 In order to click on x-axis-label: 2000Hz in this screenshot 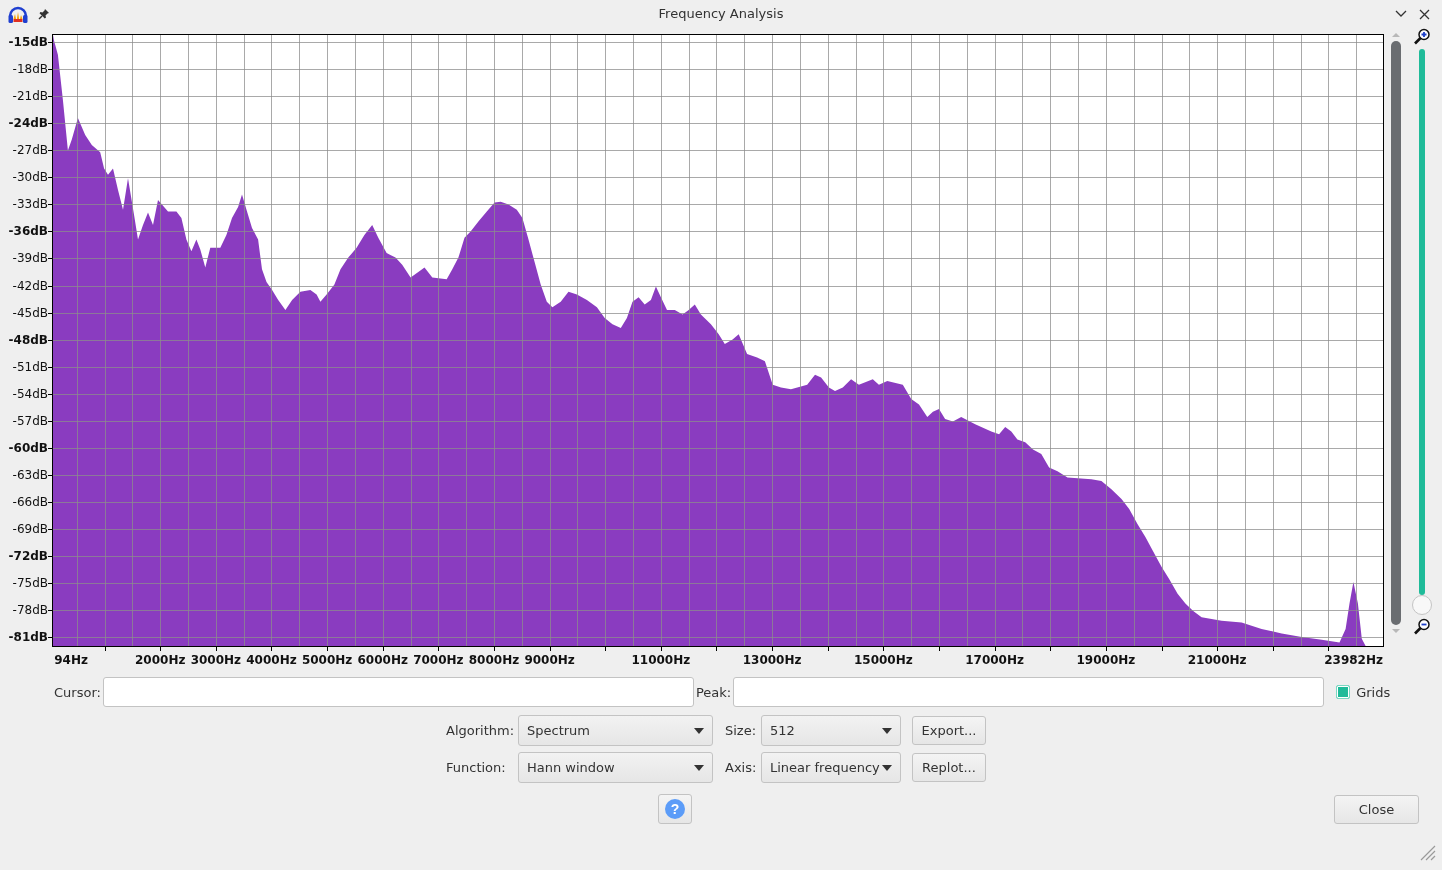, I will do `click(160, 659)`.